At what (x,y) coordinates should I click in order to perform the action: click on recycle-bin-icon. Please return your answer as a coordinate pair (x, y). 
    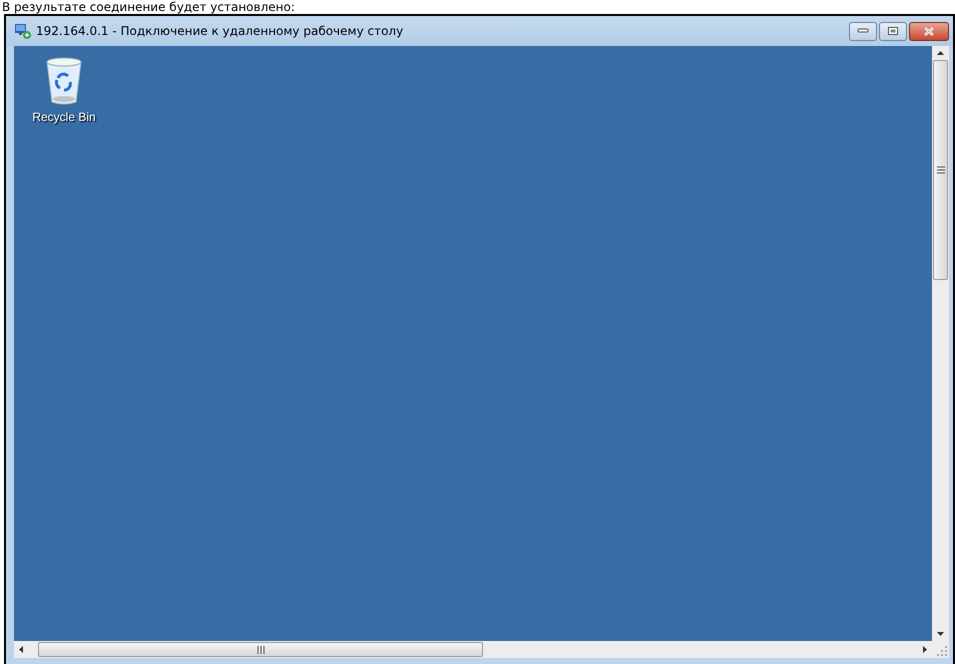
    Looking at the image, I should click on (64, 81).